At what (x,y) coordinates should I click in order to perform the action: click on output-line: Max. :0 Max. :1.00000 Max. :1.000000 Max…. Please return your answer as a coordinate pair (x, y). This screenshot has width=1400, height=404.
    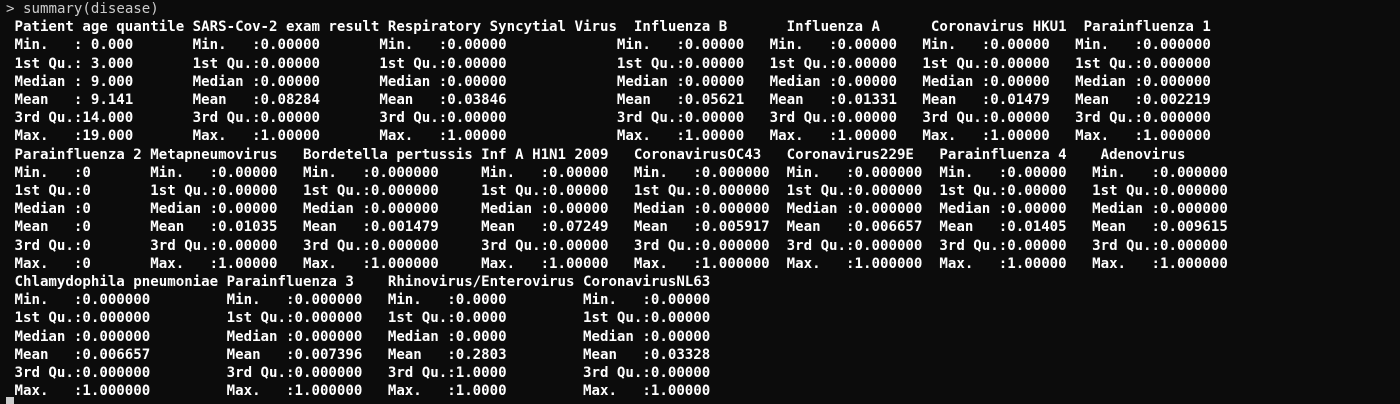
    Looking at the image, I should click on (617, 263).